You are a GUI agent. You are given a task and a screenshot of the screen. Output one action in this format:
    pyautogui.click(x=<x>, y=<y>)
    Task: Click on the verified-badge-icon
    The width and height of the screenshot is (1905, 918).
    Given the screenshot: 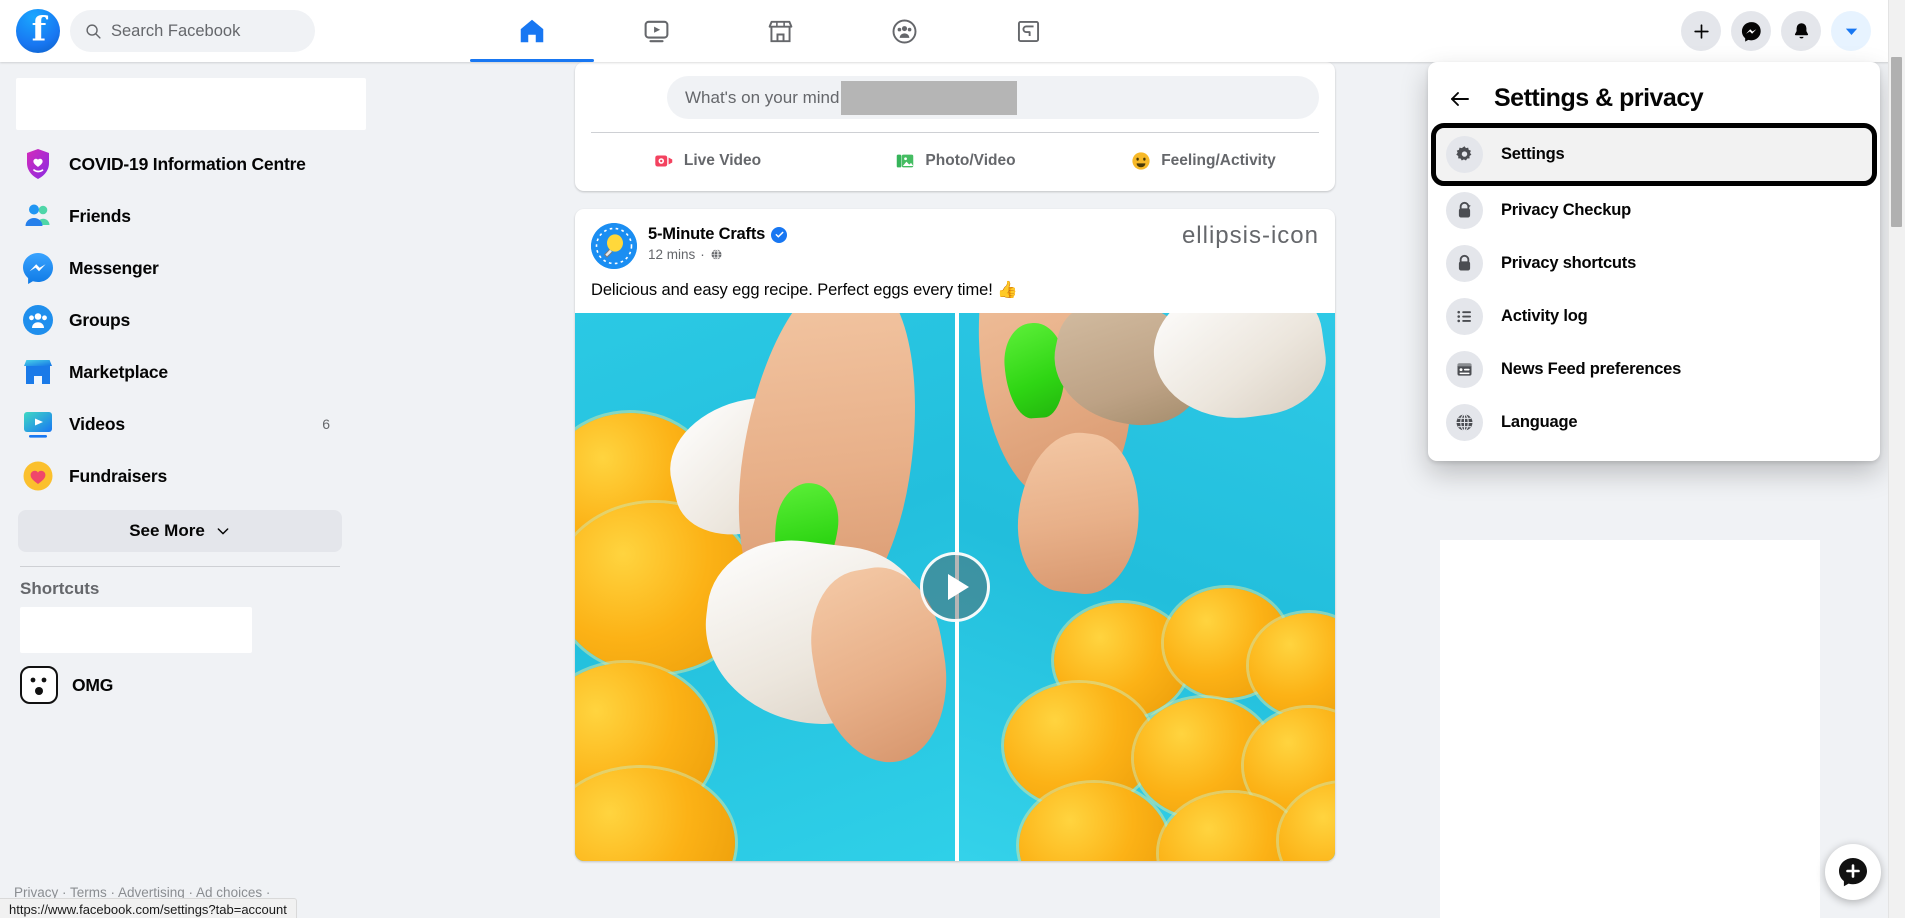 What is the action you would take?
    pyautogui.click(x=779, y=234)
    